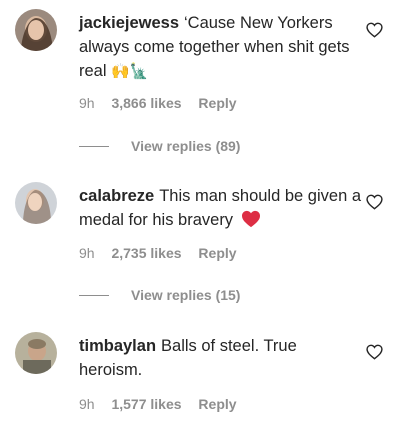  I want to click on comment-meta: 9h 3,866 likes Reply, so click(164, 103).